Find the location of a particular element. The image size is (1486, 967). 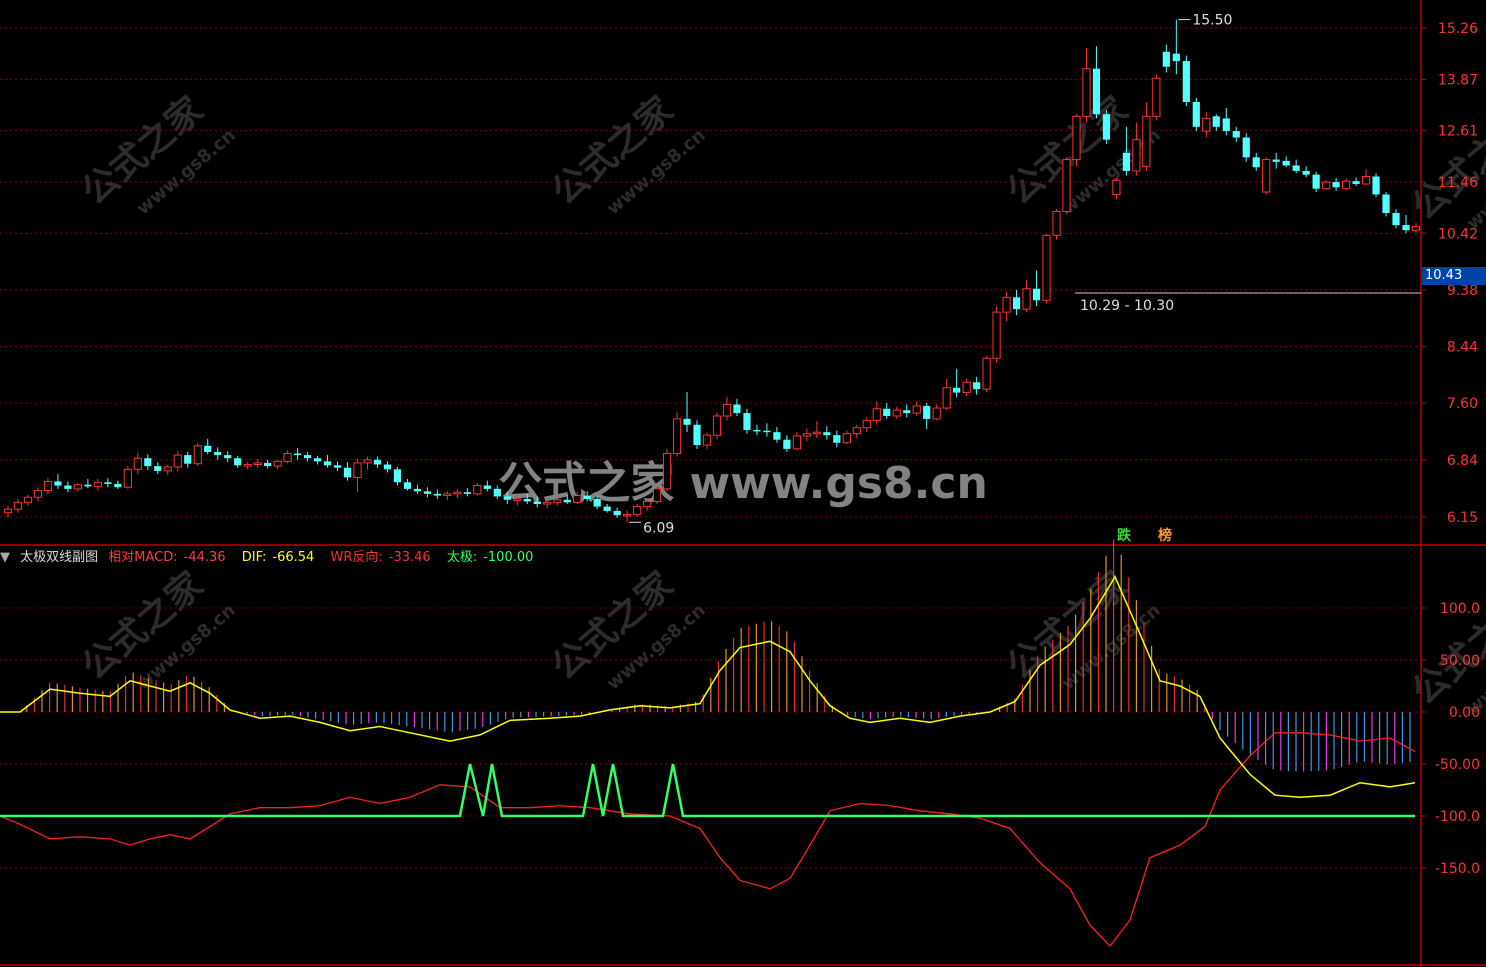

legend-taiji: 太极: -100.00 is located at coordinates (490, 557).